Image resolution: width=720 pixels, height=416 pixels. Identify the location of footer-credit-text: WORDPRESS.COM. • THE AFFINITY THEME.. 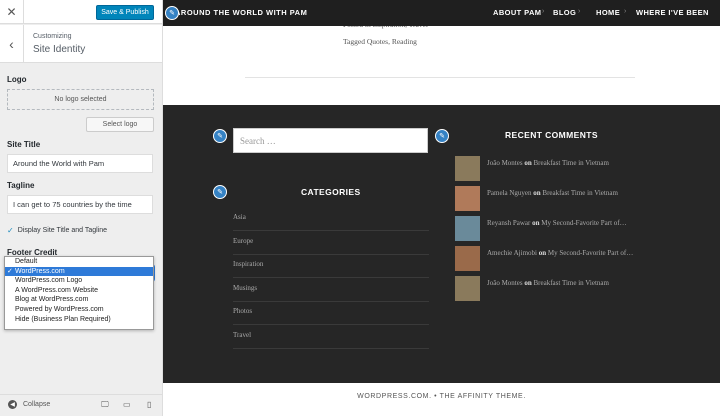
(441, 396).